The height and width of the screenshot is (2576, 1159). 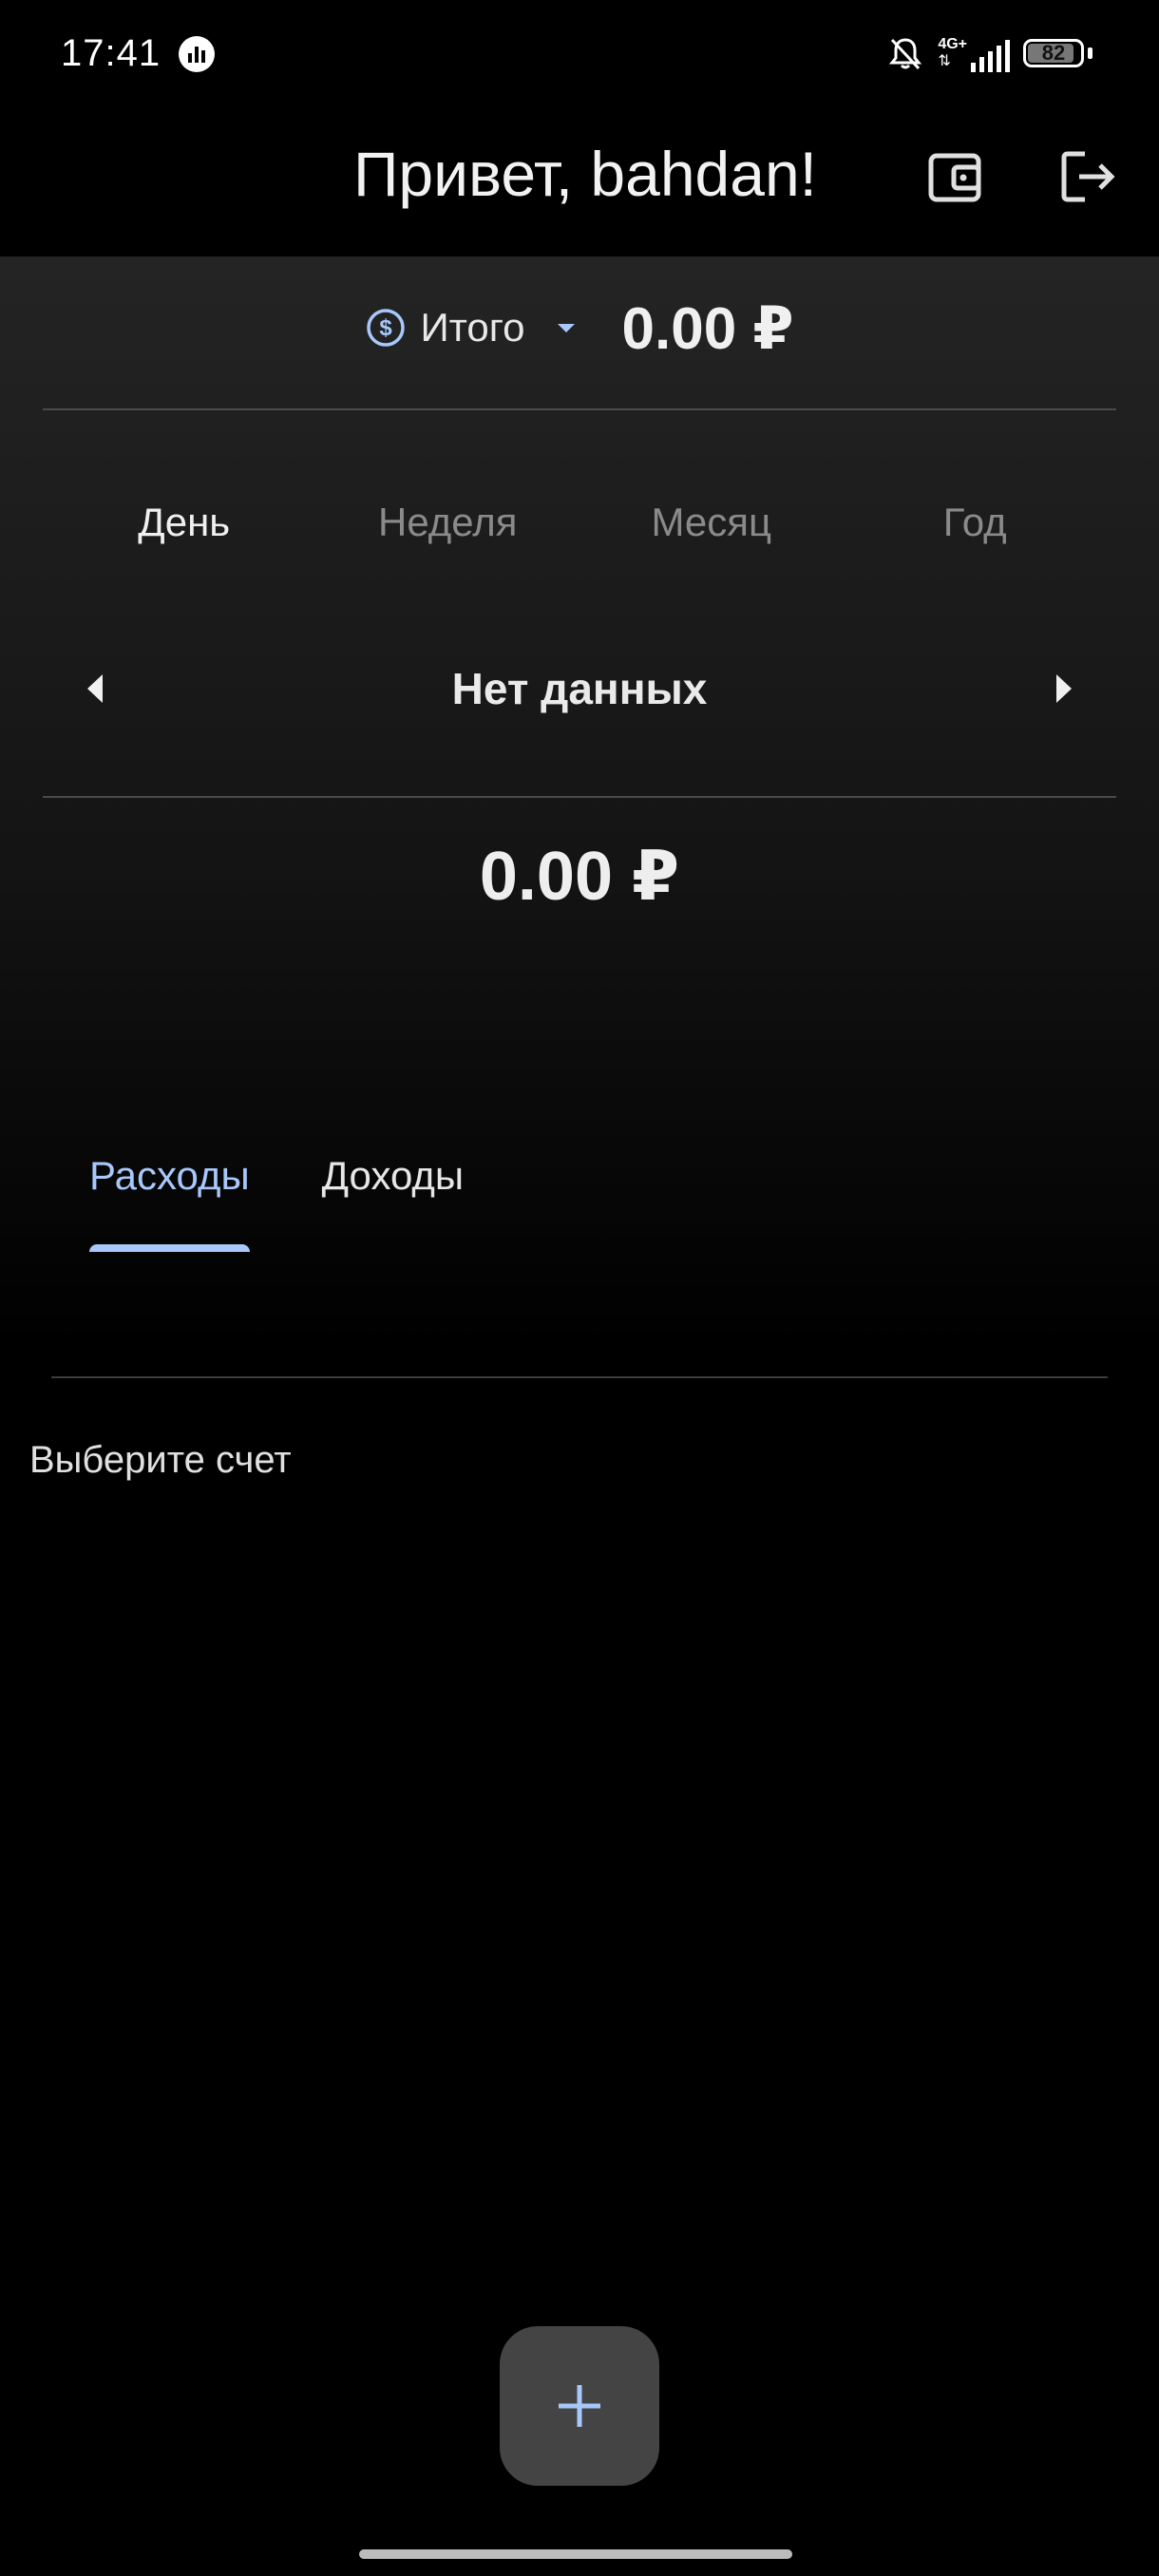 What do you see at coordinates (111, 53) in the screenshot?
I see `status-time: 17:41` at bounding box center [111, 53].